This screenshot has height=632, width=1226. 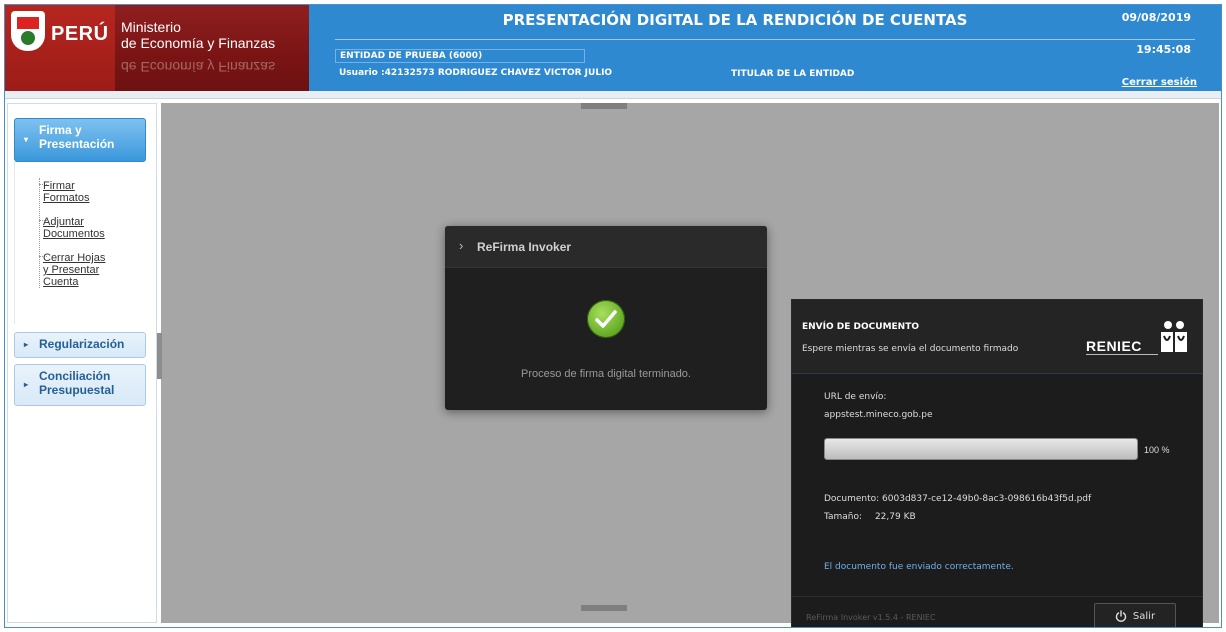 What do you see at coordinates (26, 139) in the screenshot?
I see `caret-down-icon: ▾` at bounding box center [26, 139].